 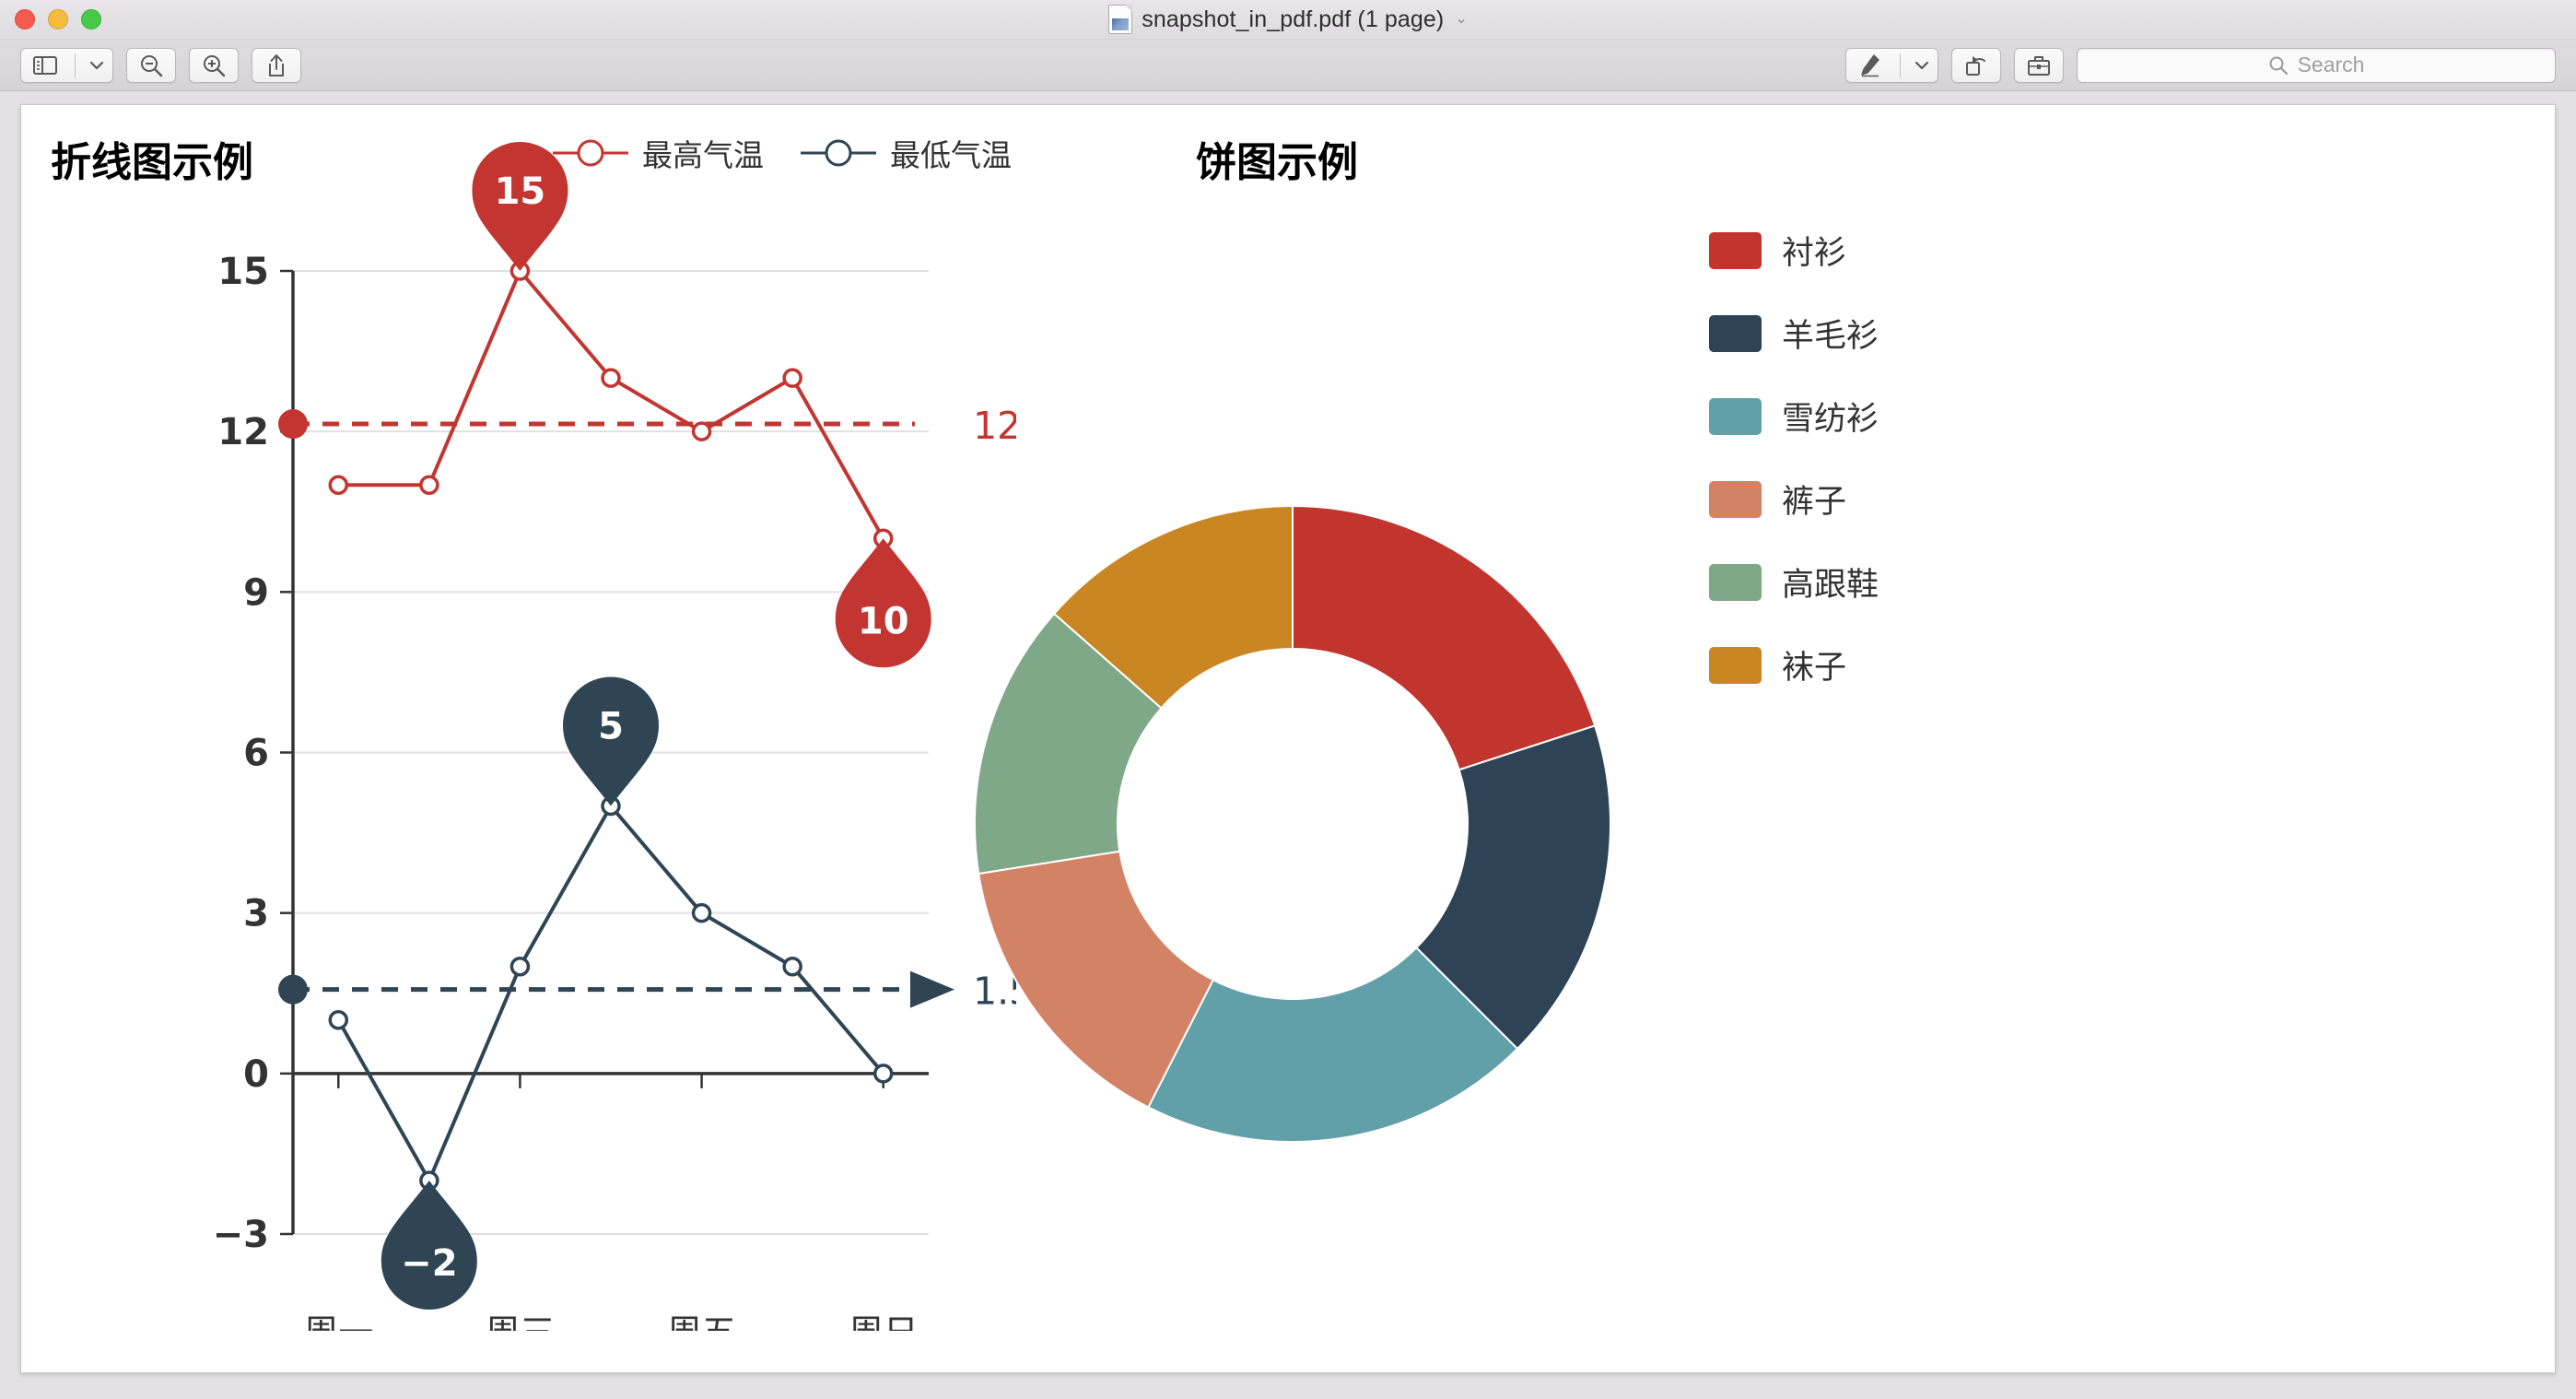 I want to click on legend-item-2: 雪纺衫, so click(x=1794, y=416).